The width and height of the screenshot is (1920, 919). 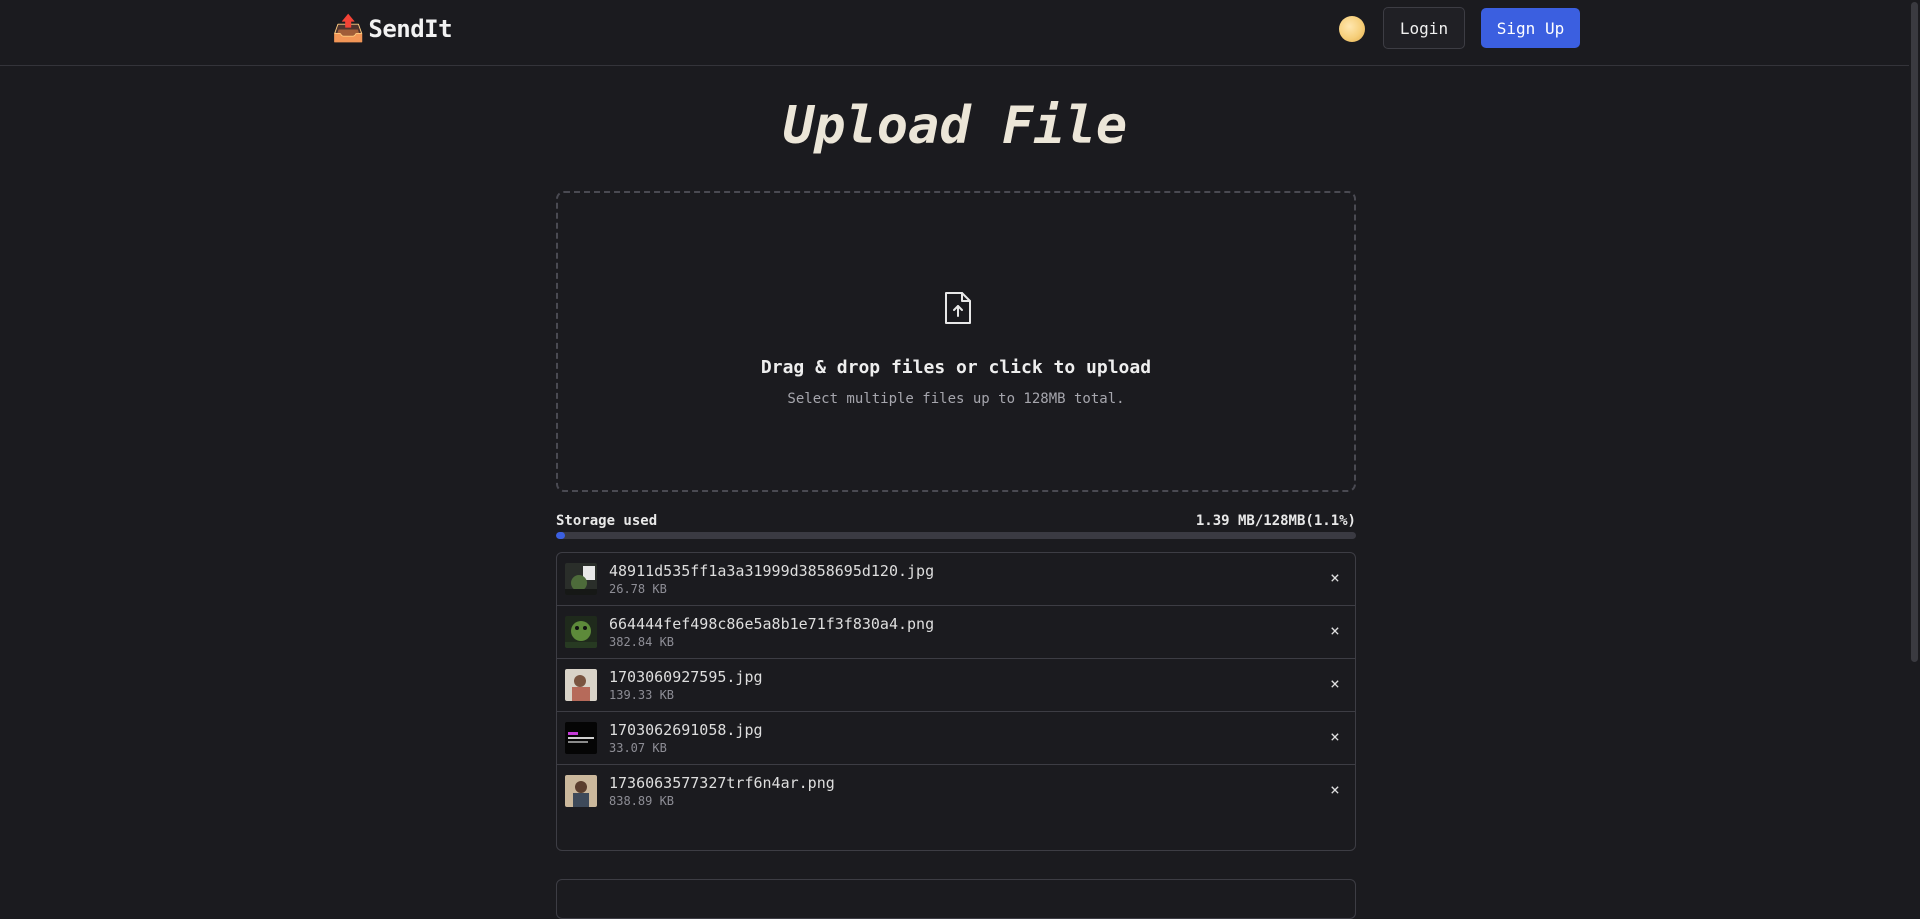 What do you see at coordinates (1275, 521) in the screenshot?
I see `storage-value: 1.39 MB/128MB(1.1%)` at bounding box center [1275, 521].